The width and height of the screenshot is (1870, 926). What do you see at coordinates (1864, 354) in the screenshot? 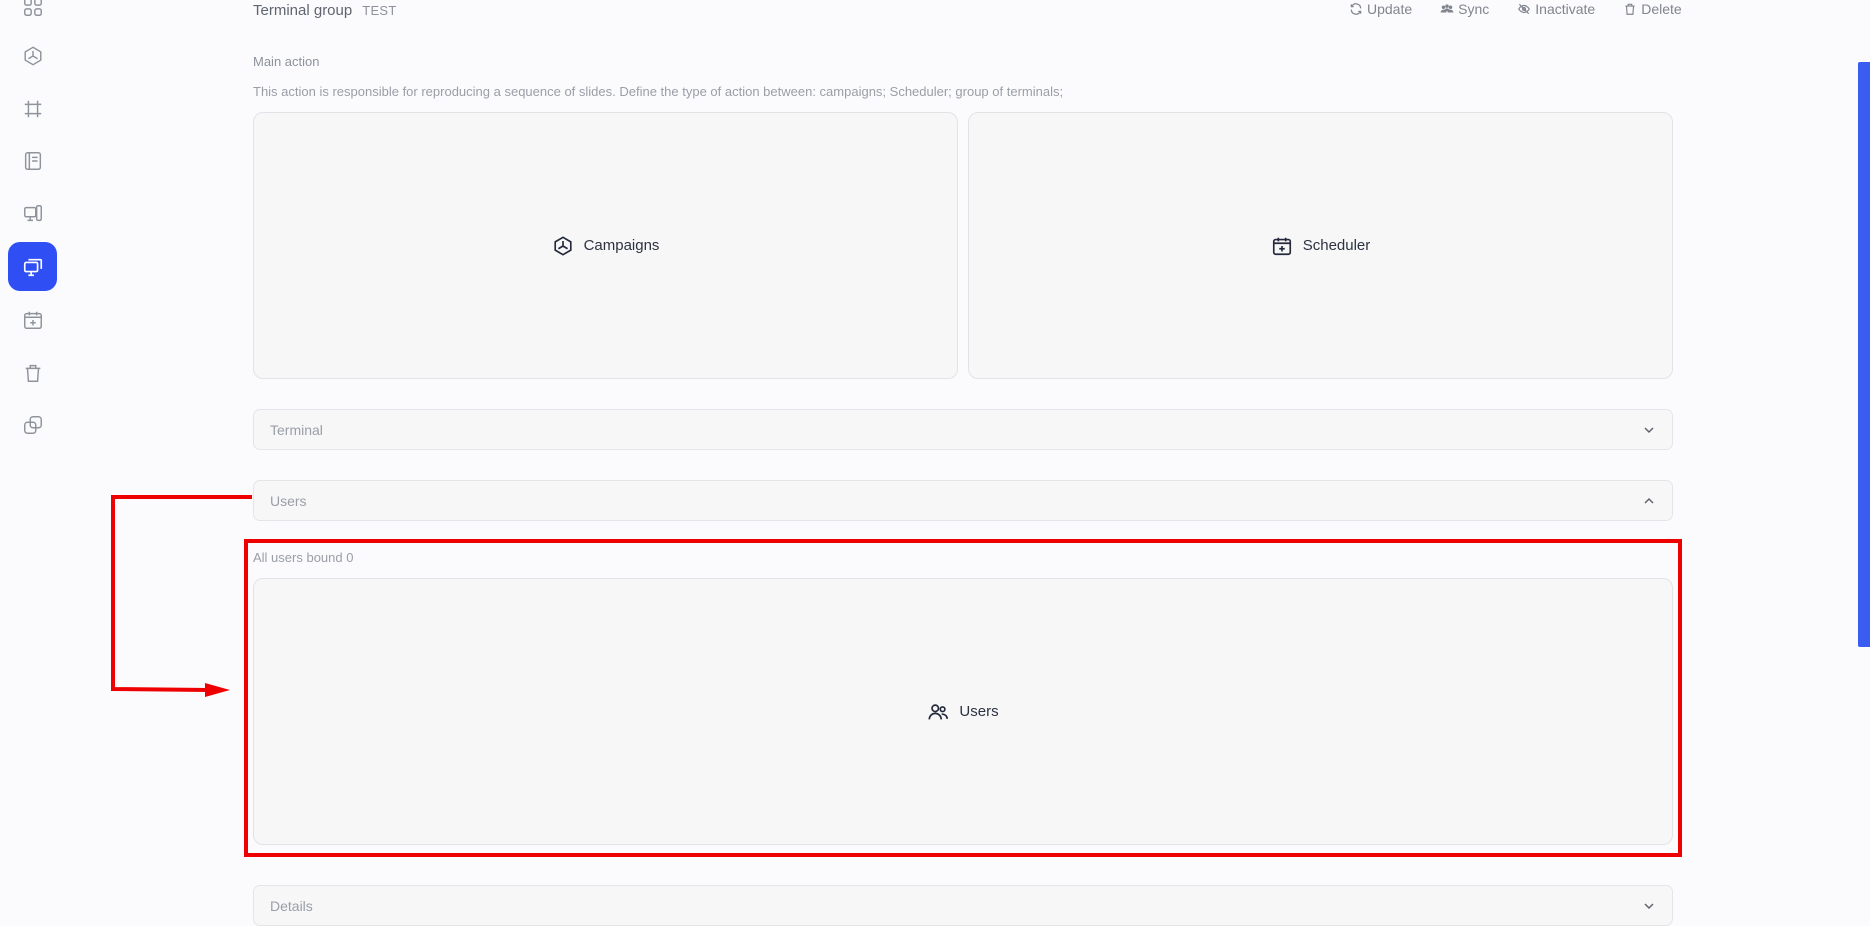
I see `scrollbar-thumb` at bounding box center [1864, 354].